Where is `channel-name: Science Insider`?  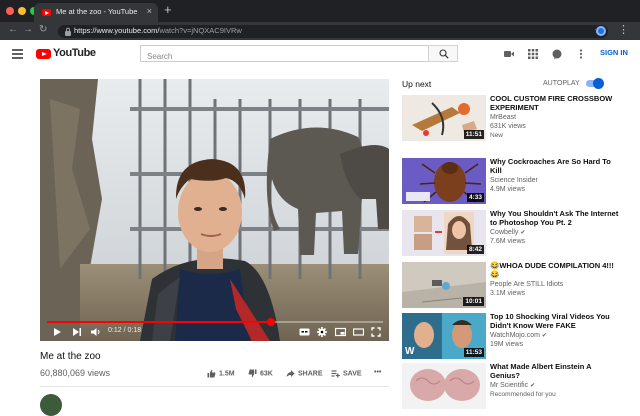
channel-name: Science Insider is located at coordinates (514, 180).